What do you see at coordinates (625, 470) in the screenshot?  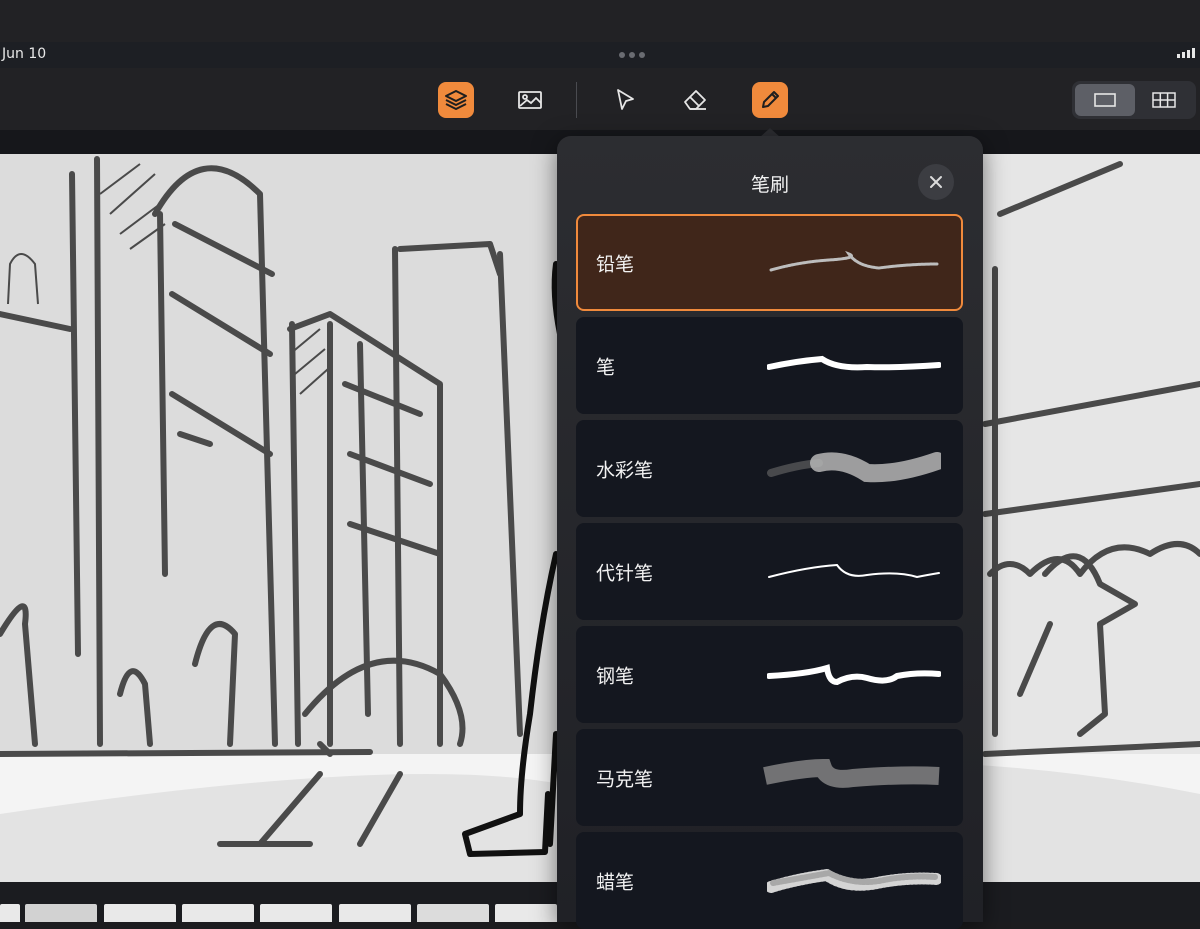 I see `brush-label: 水彩笔` at bounding box center [625, 470].